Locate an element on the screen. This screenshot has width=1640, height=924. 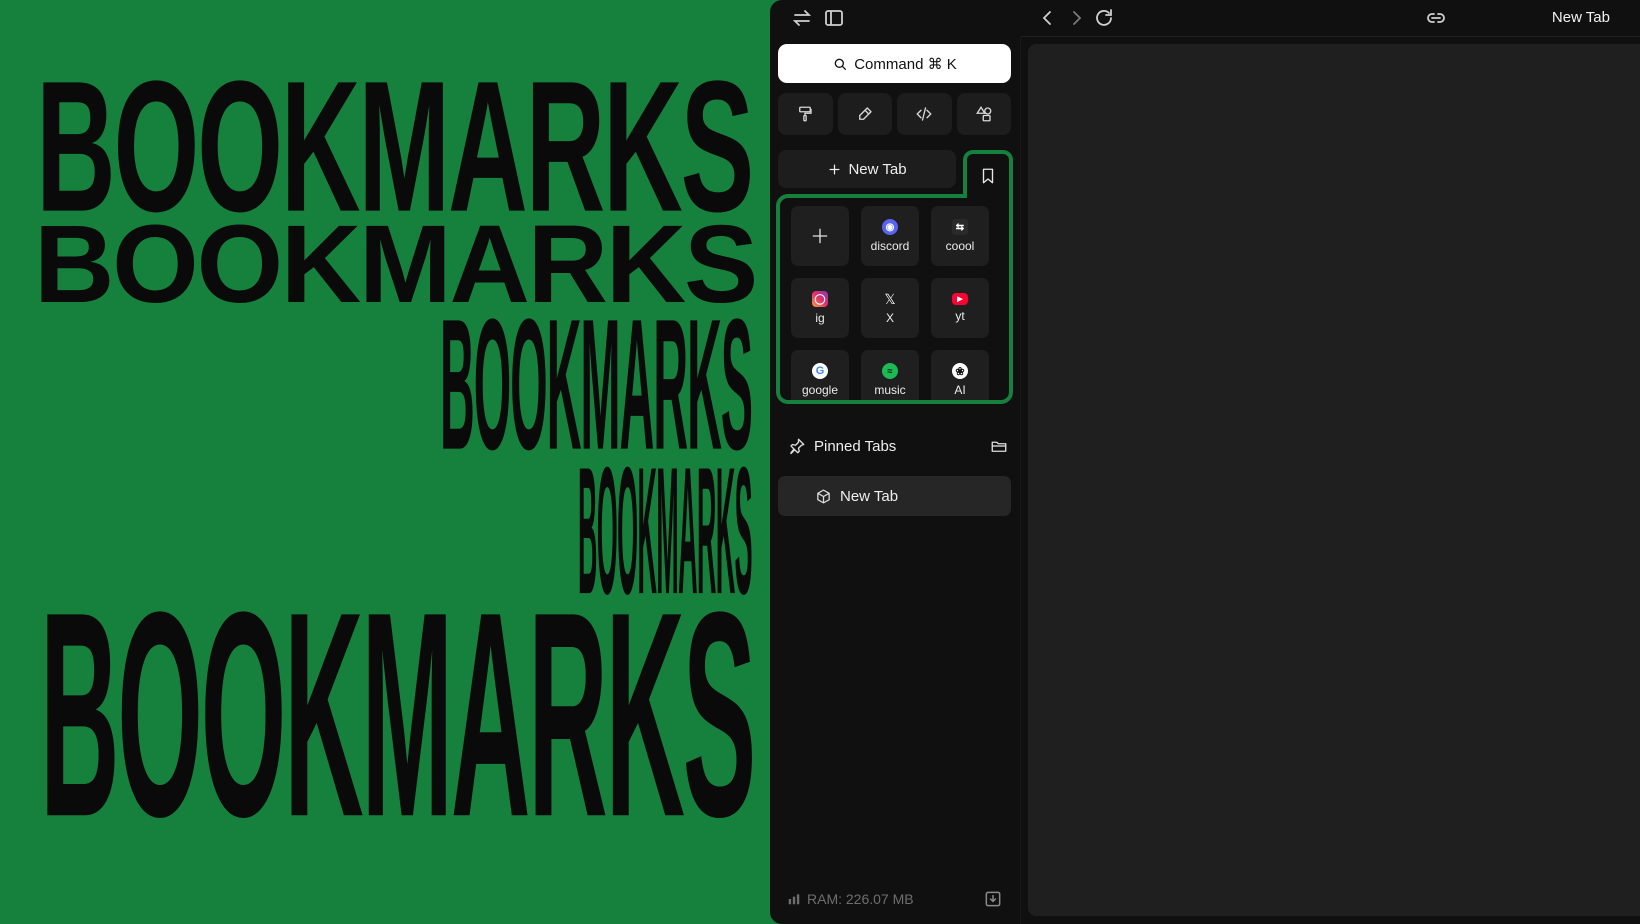
bookmark-label: discord is located at coordinates (890, 246).